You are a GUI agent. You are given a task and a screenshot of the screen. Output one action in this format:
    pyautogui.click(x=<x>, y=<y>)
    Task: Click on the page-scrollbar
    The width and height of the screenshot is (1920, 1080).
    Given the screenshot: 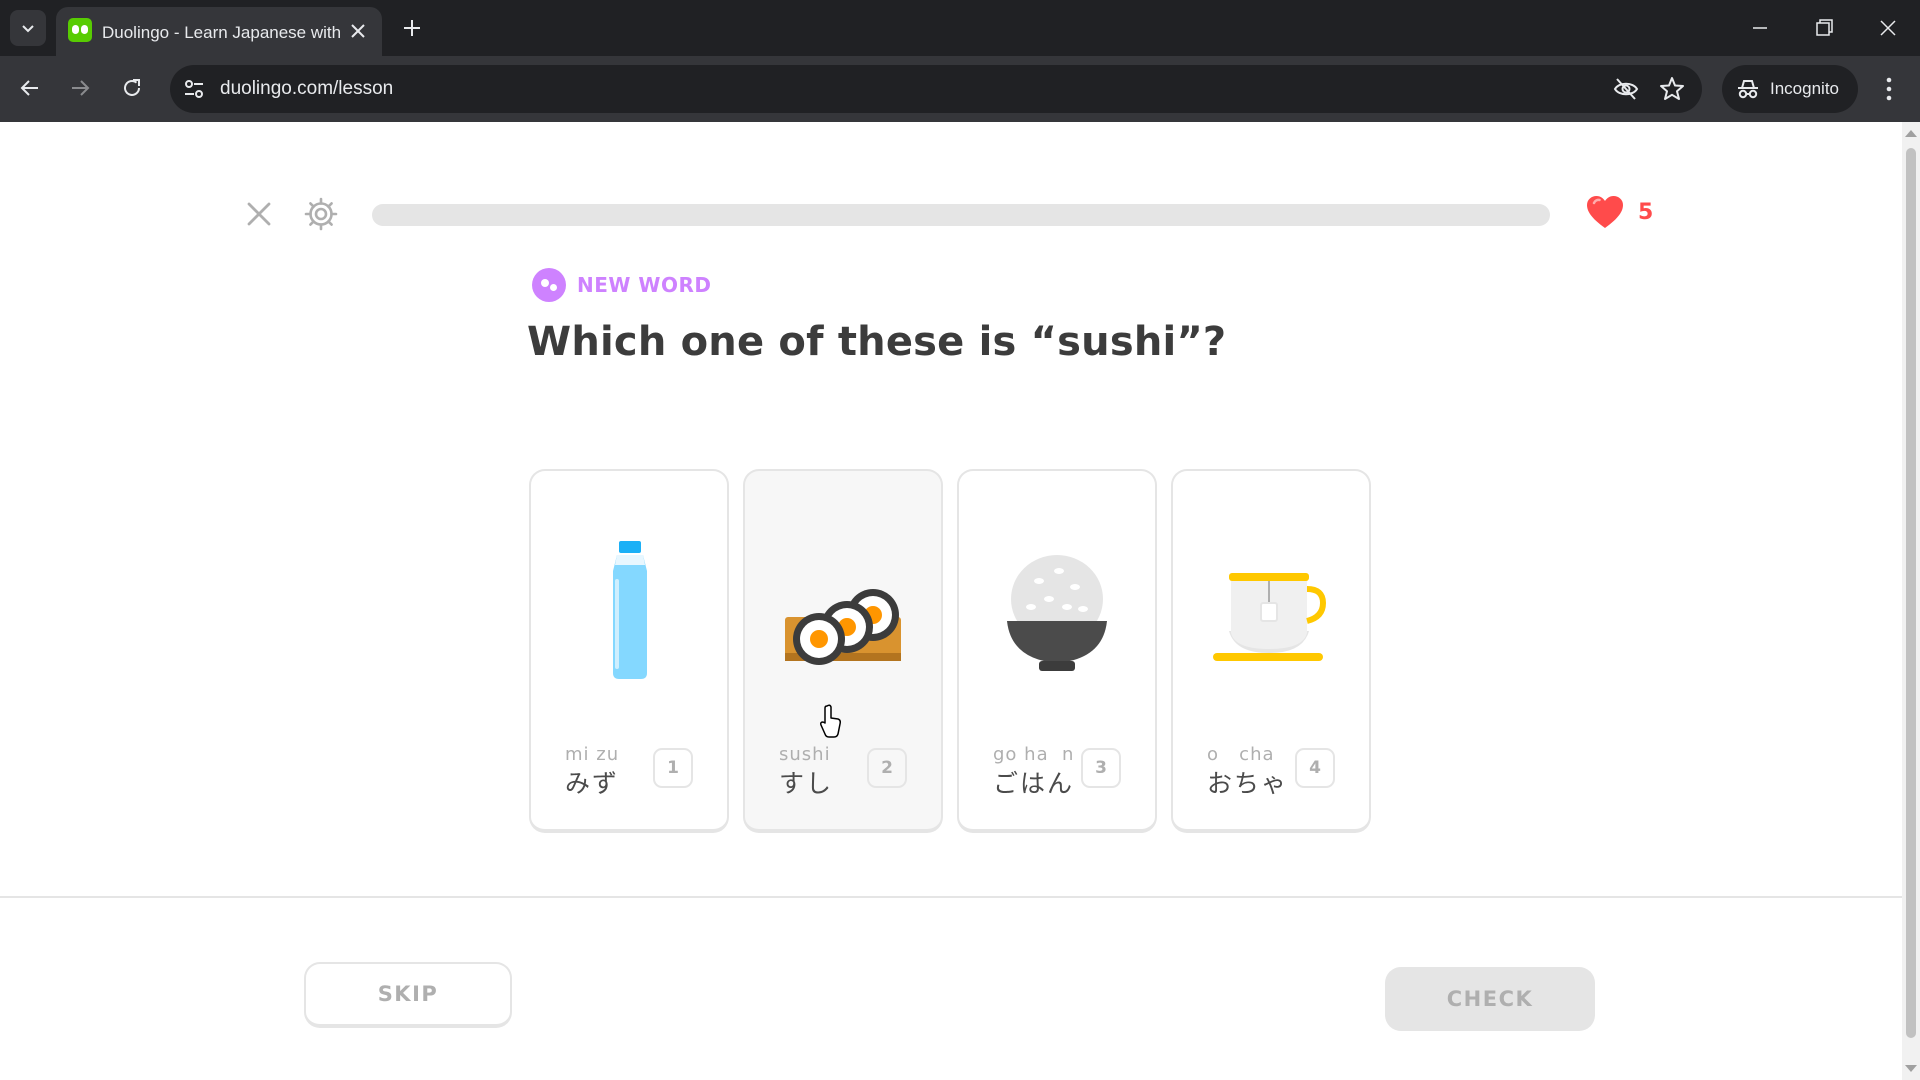 What is the action you would take?
    pyautogui.click(x=1911, y=601)
    